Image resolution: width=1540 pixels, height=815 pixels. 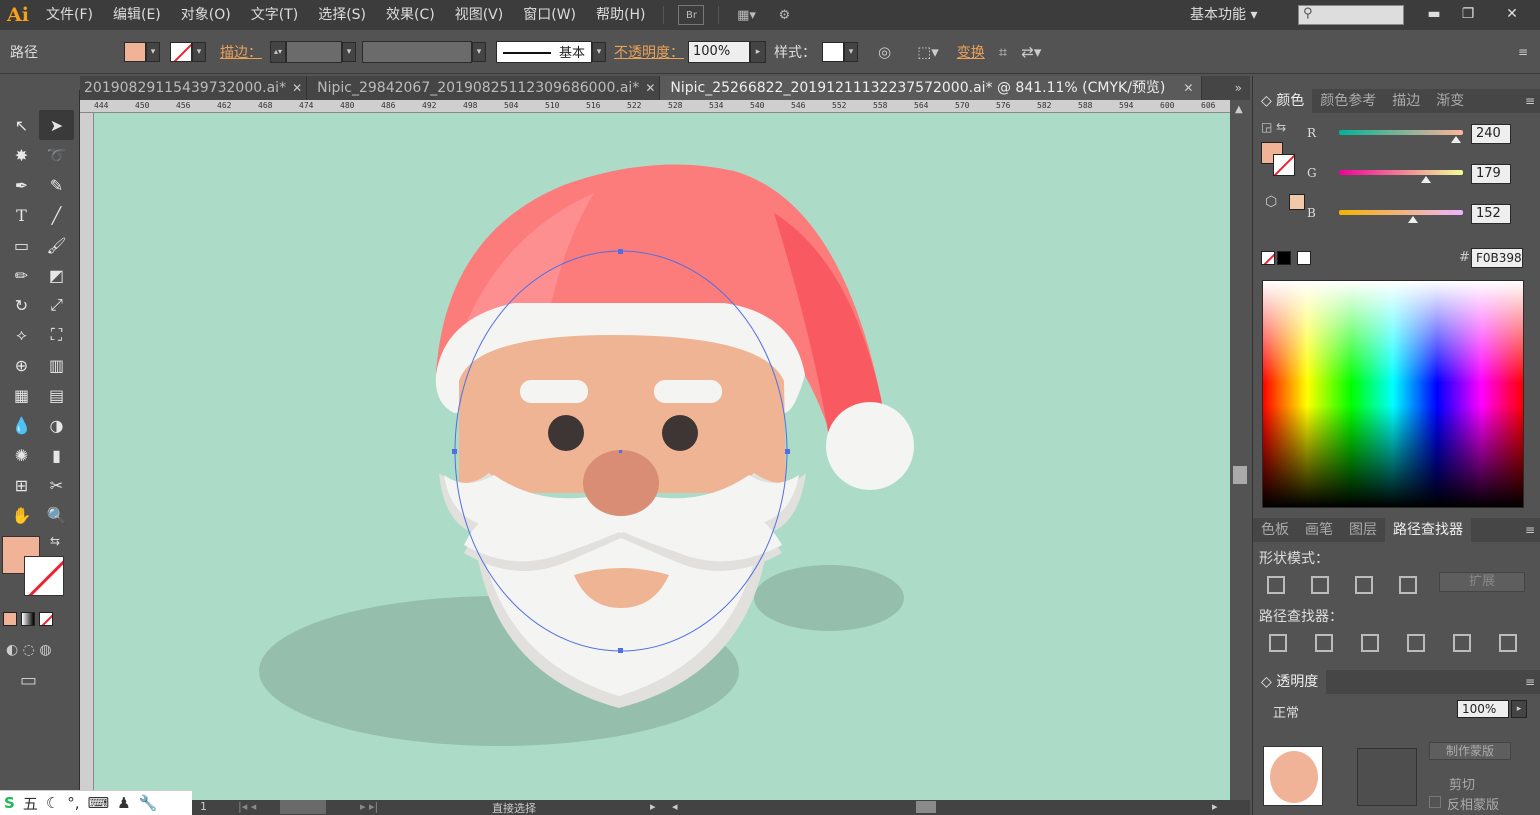 What do you see at coordinates (1468, 14) in the screenshot?
I see `restore-button: ❐` at bounding box center [1468, 14].